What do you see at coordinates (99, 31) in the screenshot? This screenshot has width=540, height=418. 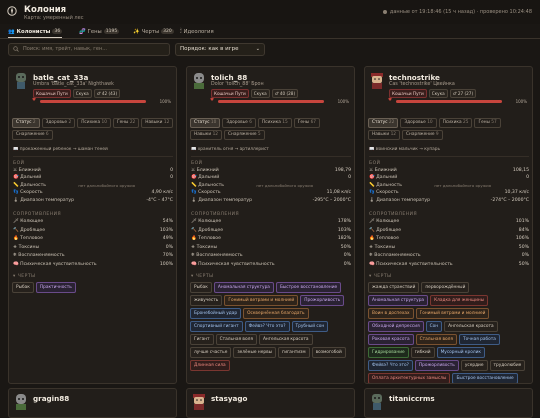 I see `tab-genes: 🧬 Гены 1195` at bounding box center [99, 31].